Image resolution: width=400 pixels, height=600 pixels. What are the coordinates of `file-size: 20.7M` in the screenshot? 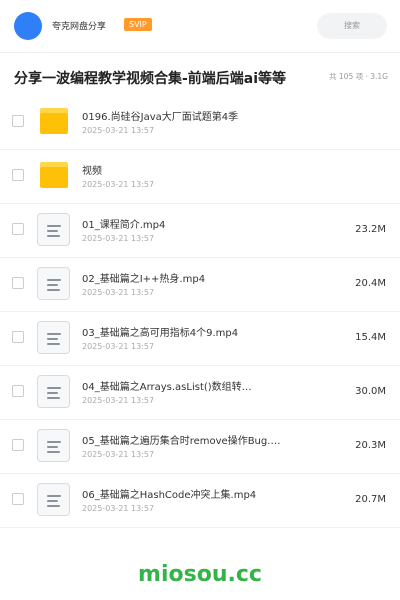 It's located at (370, 499).